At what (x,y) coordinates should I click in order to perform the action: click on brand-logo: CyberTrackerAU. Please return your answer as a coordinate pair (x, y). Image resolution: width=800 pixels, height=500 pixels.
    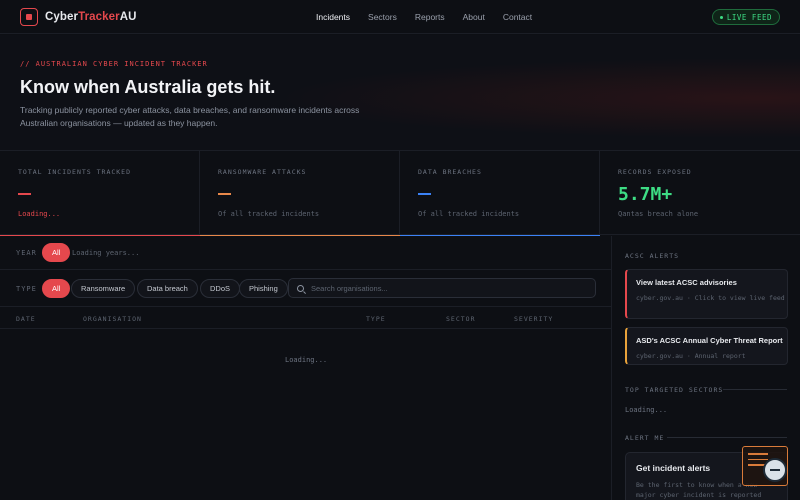
    Looking at the image, I should click on (78, 17).